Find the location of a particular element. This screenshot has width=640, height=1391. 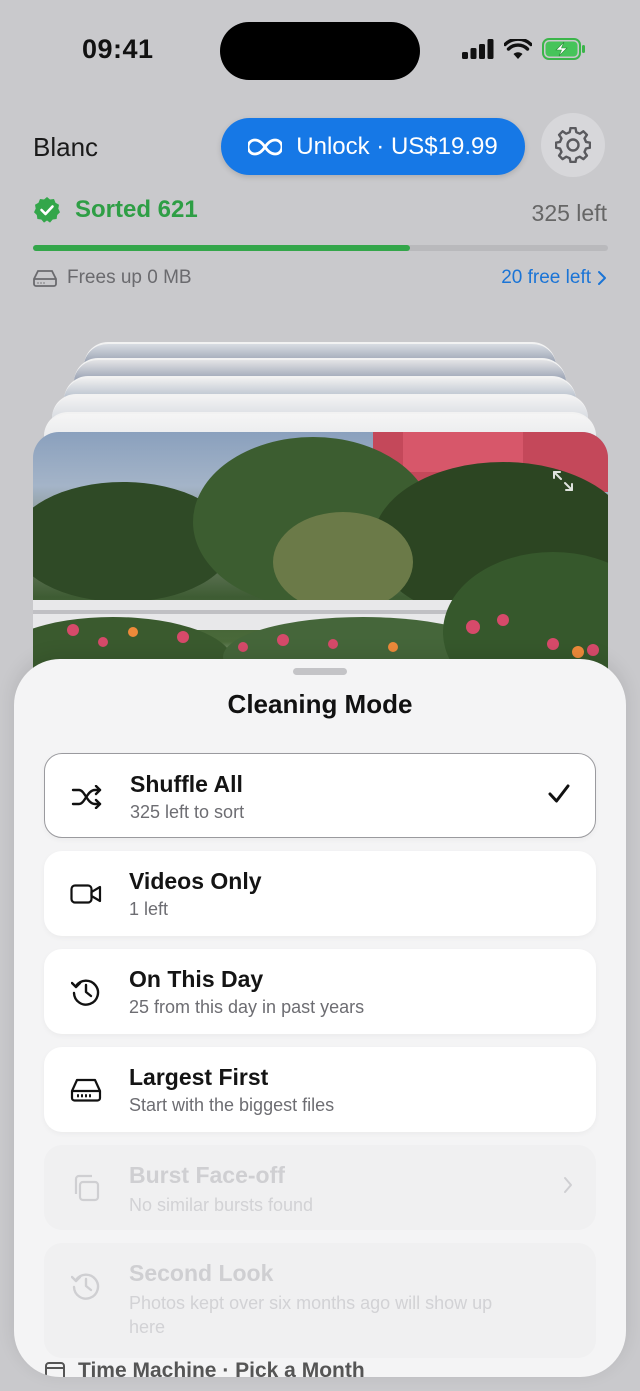

mode-burst-face-off: Burst Face-off No similar bursts found is located at coordinates (320, 1187).